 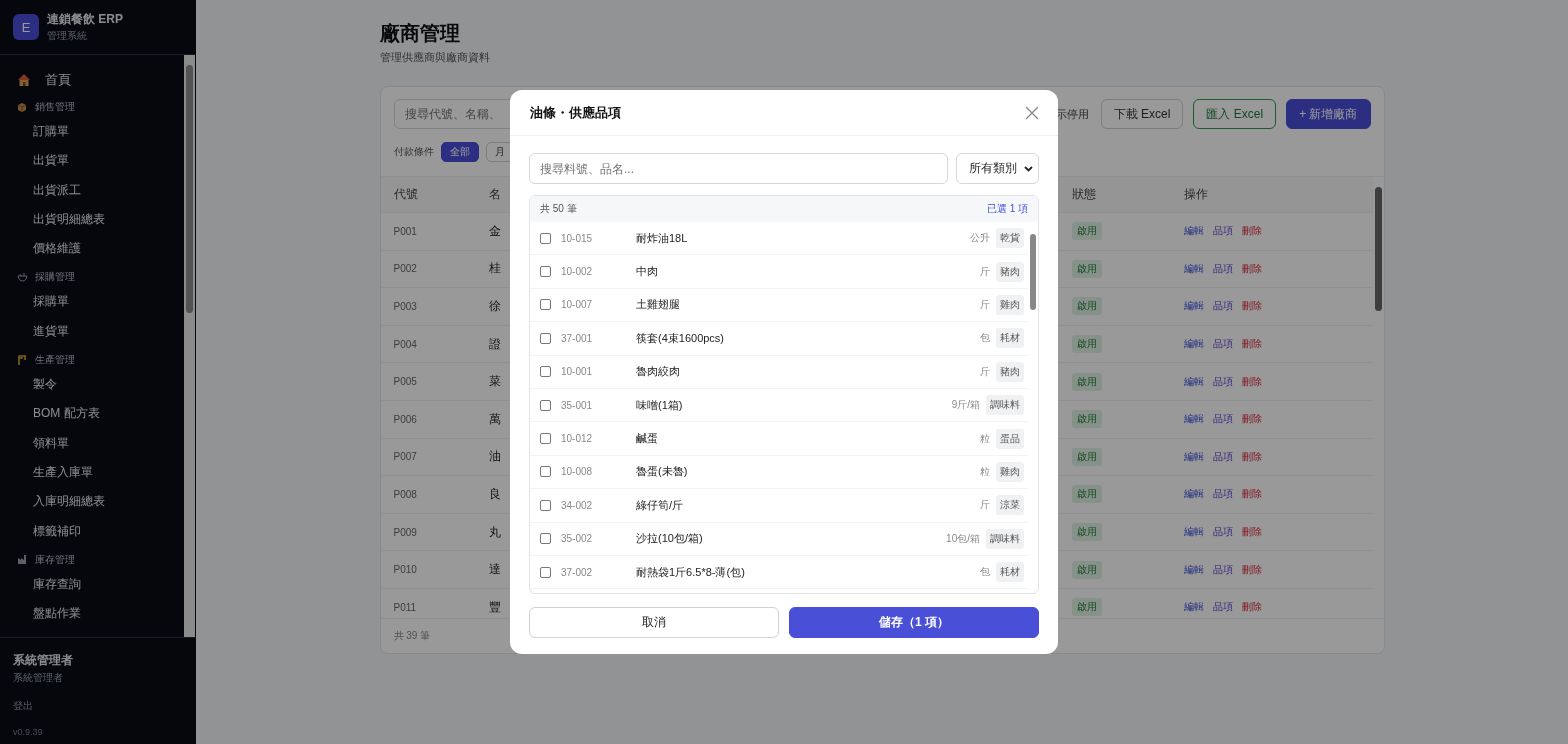 I want to click on cancel-button: 取消, so click(x=654, y=622).